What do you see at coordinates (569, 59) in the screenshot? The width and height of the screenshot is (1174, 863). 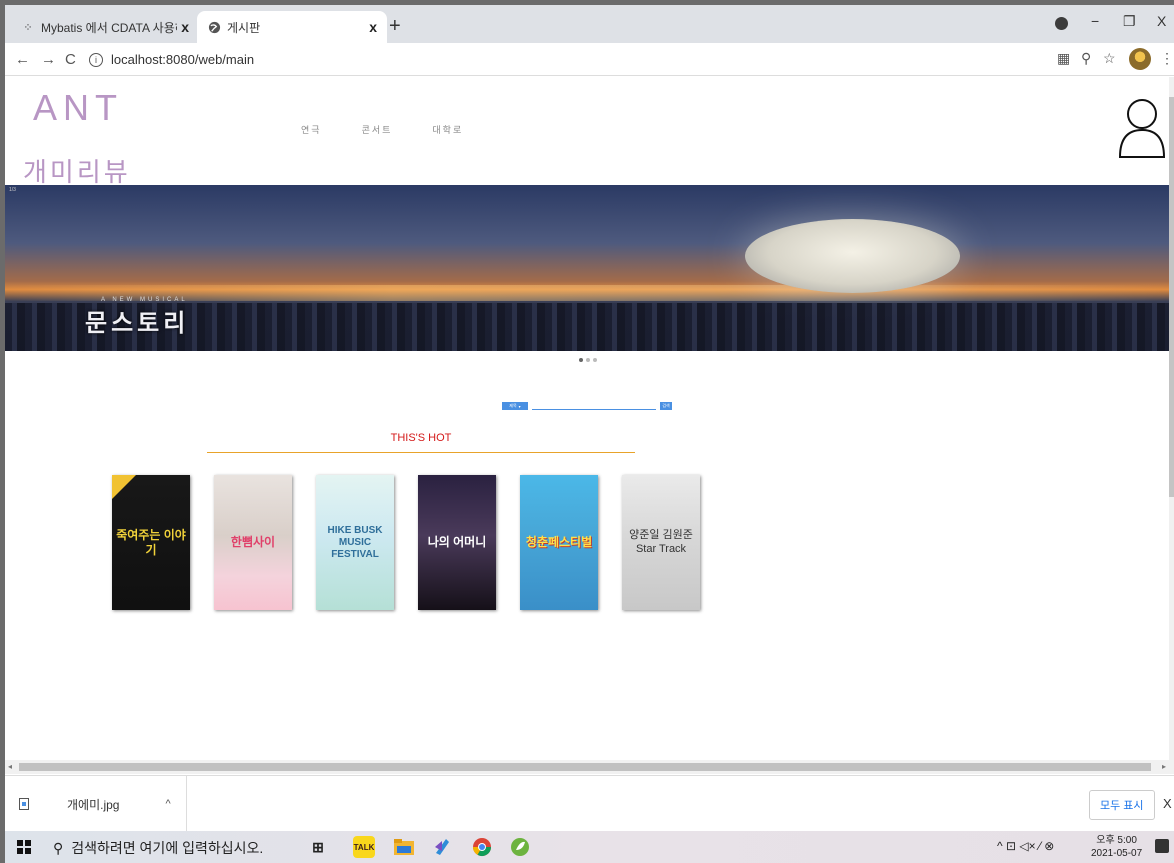 I see `url-field: i localhost:8080/web/main` at bounding box center [569, 59].